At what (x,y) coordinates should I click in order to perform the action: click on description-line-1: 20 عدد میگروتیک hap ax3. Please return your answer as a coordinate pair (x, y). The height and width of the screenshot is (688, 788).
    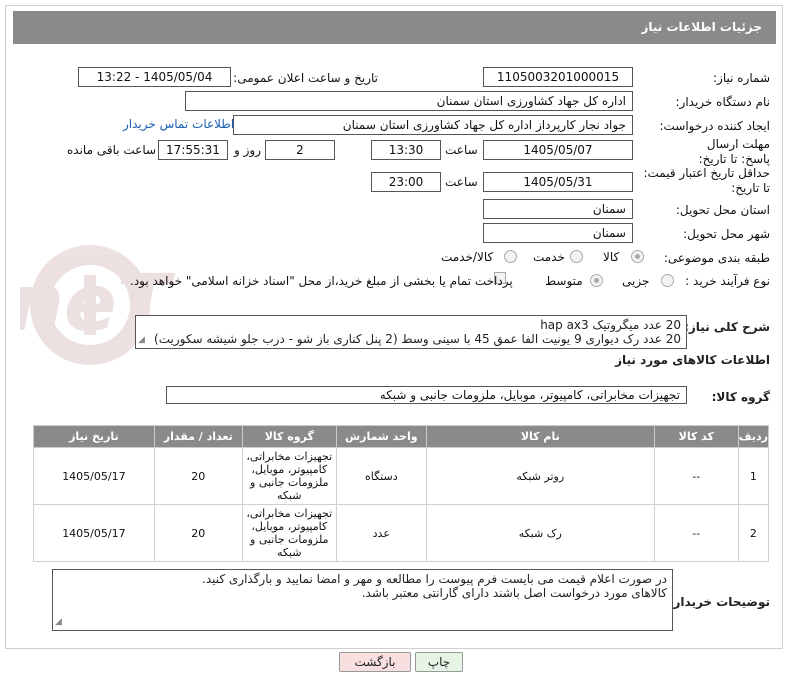
    Looking at the image, I should click on (610, 325).